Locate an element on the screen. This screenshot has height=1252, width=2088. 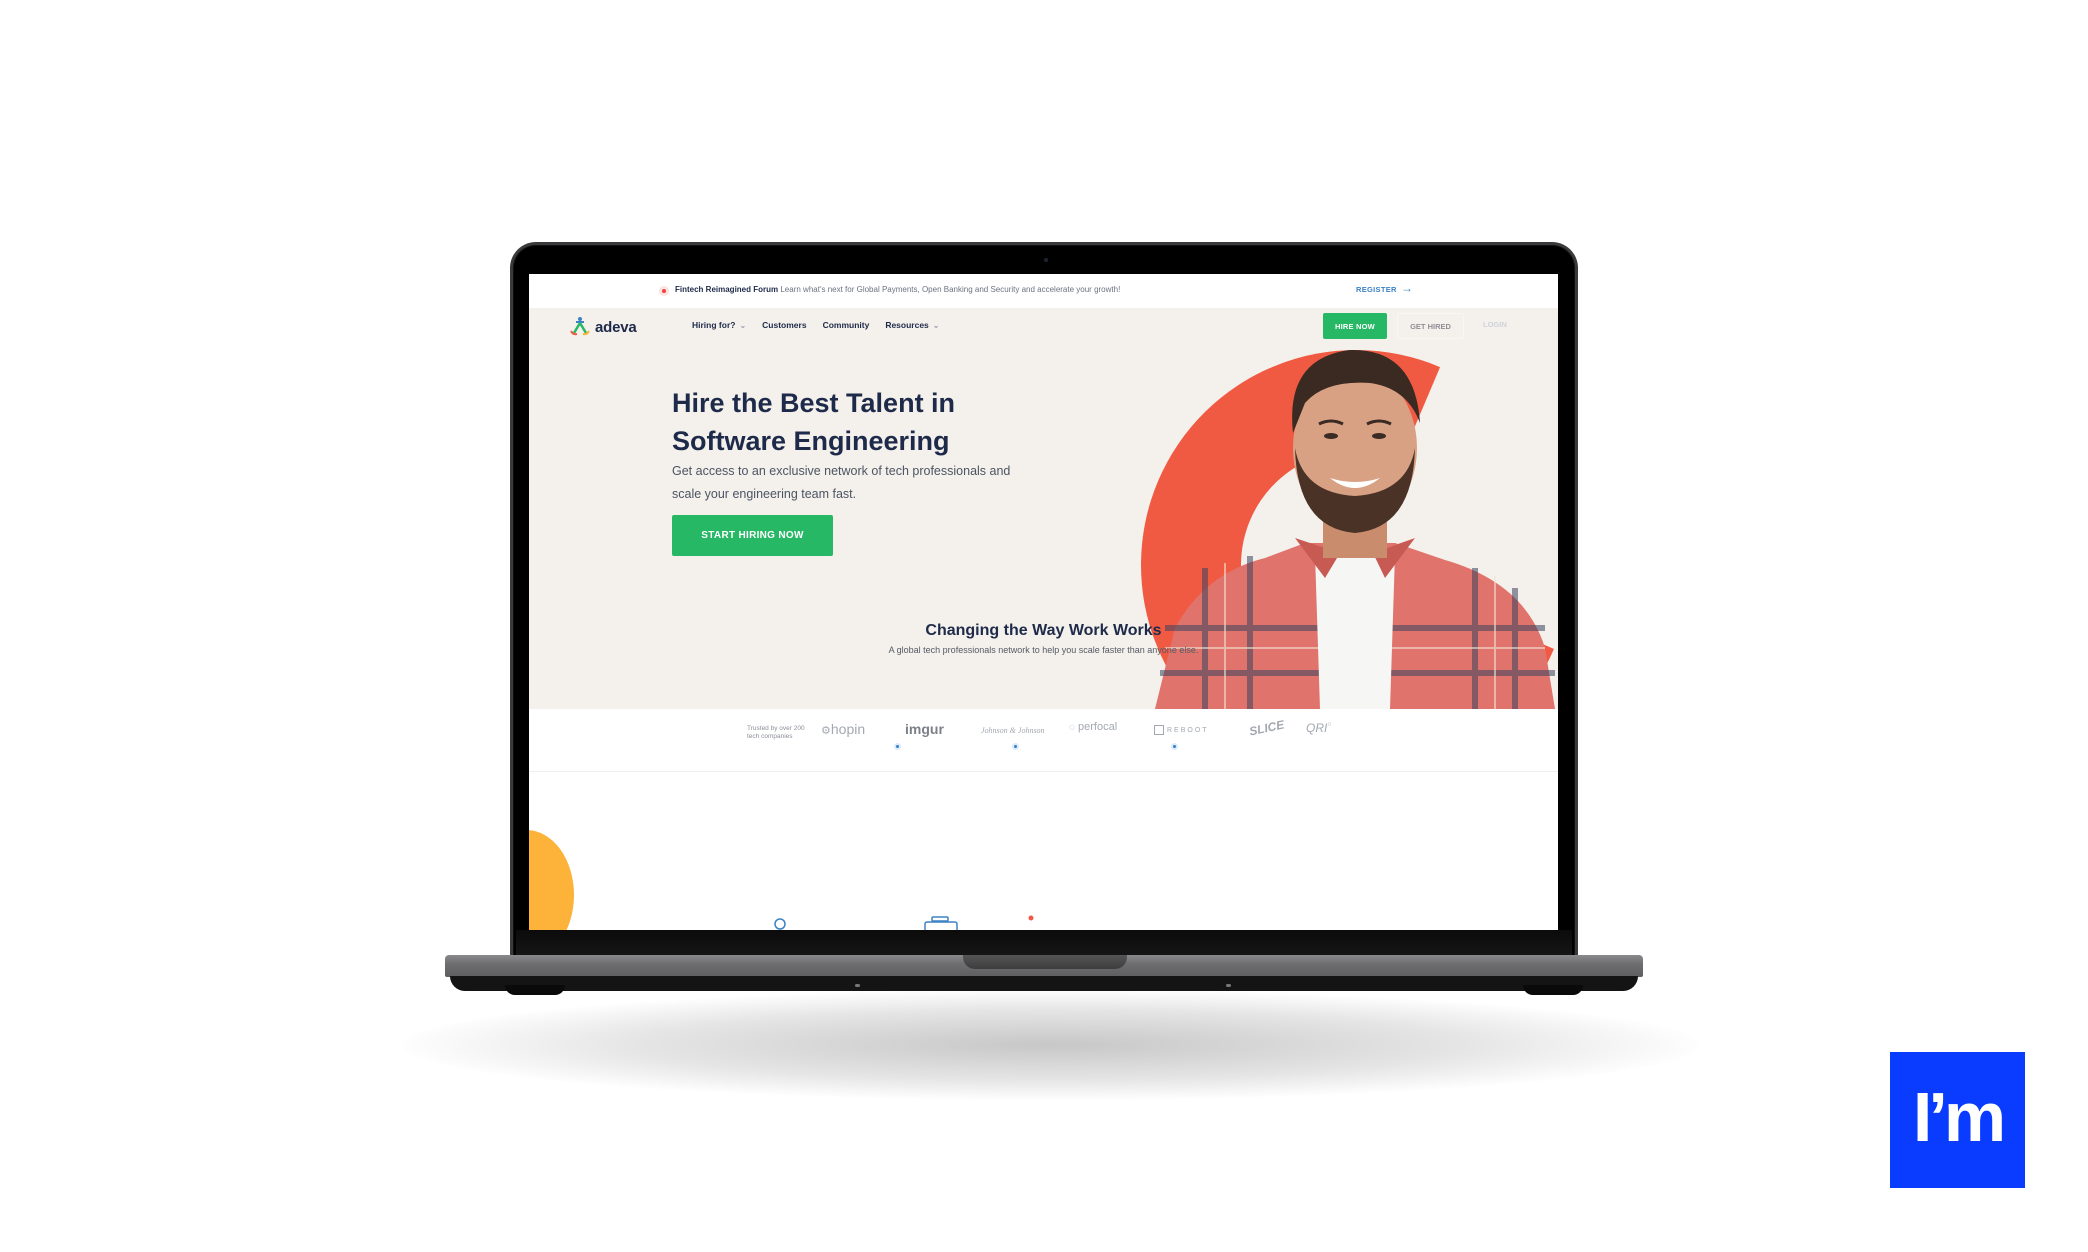
announcement-title: Fintech Reimagined Forum is located at coordinates (727, 289).